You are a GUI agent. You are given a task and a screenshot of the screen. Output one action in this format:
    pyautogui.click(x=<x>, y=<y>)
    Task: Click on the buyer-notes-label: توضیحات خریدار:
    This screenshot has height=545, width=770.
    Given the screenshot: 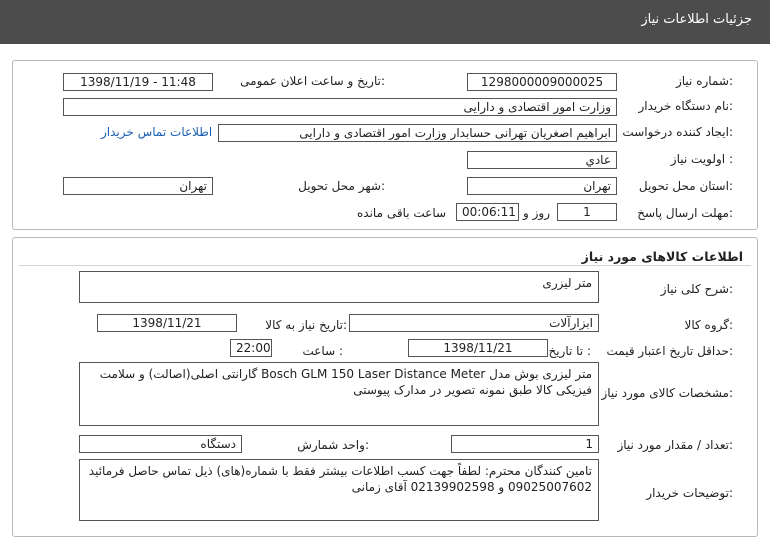 What is the action you would take?
    pyautogui.click(x=689, y=493)
    